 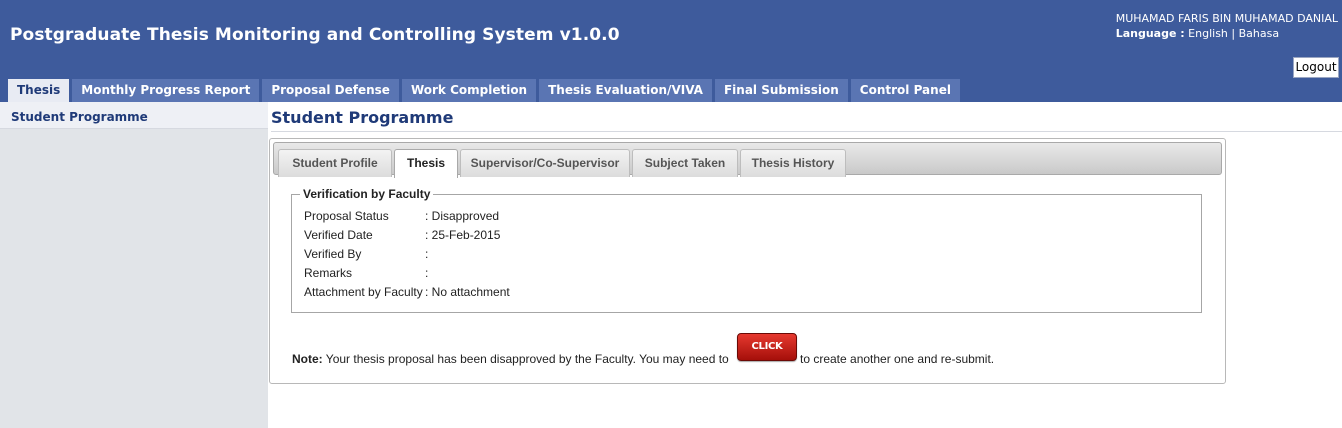 I want to click on verified-by-label: Verified By, so click(x=333, y=254).